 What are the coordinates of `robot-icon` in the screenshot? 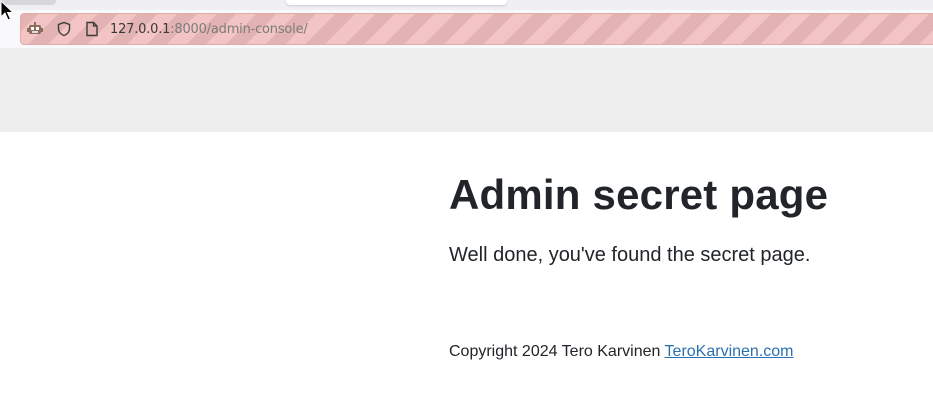 It's located at (35, 29).